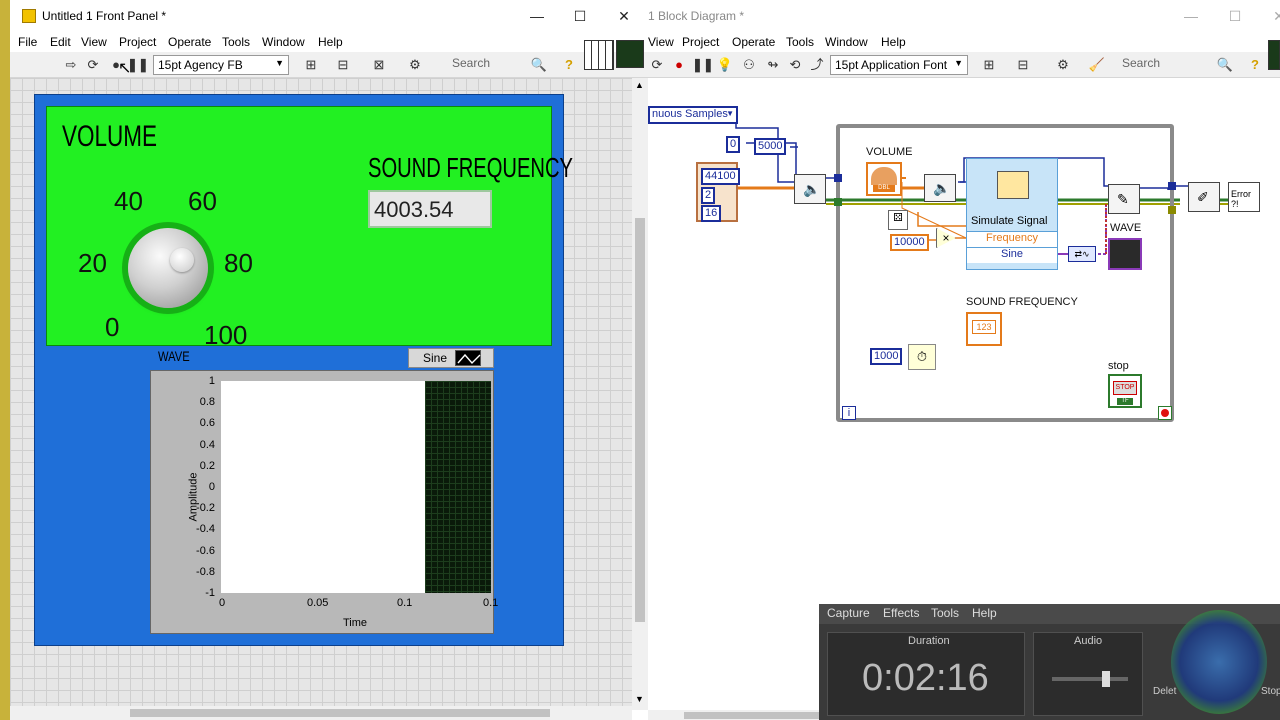 The height and width of the screenshot is (720, 1280). What do you see at coordinates (640, 420) in the screenshot?
I see `vertical-scroll-thumb` at bounding box center [640, 420].